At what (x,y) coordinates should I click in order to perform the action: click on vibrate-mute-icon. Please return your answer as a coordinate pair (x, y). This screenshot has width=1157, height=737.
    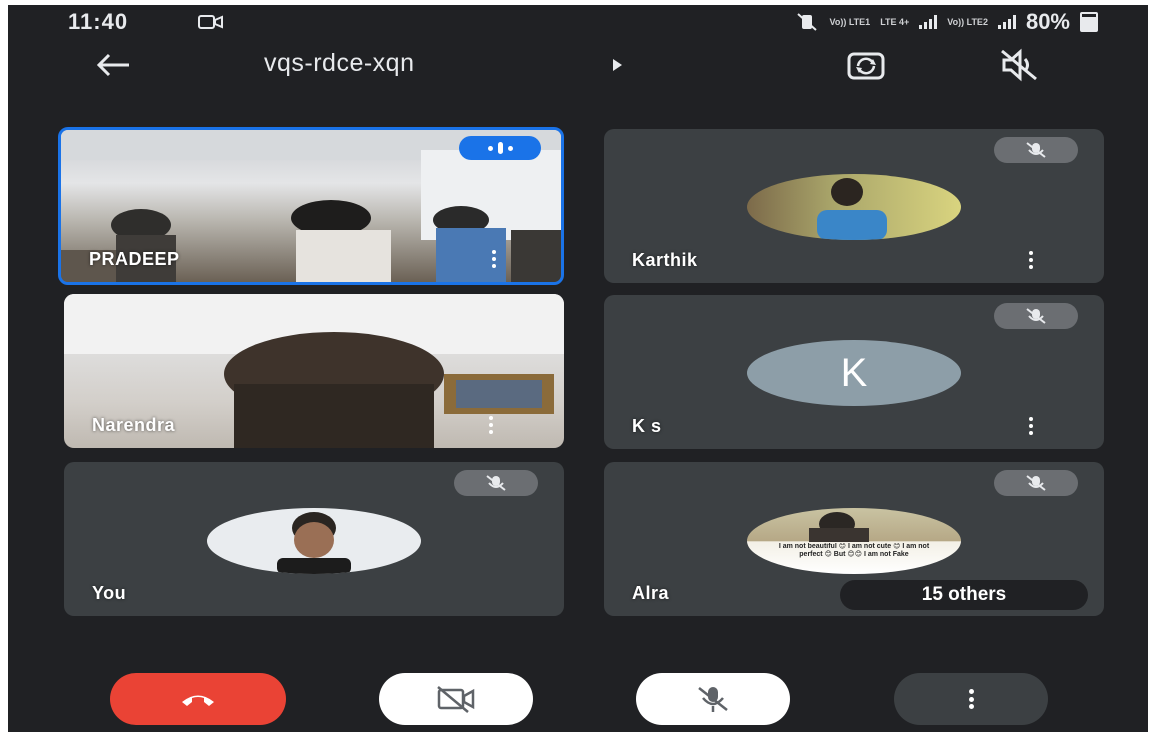
    Looking at the image, I should click on (806, 22).